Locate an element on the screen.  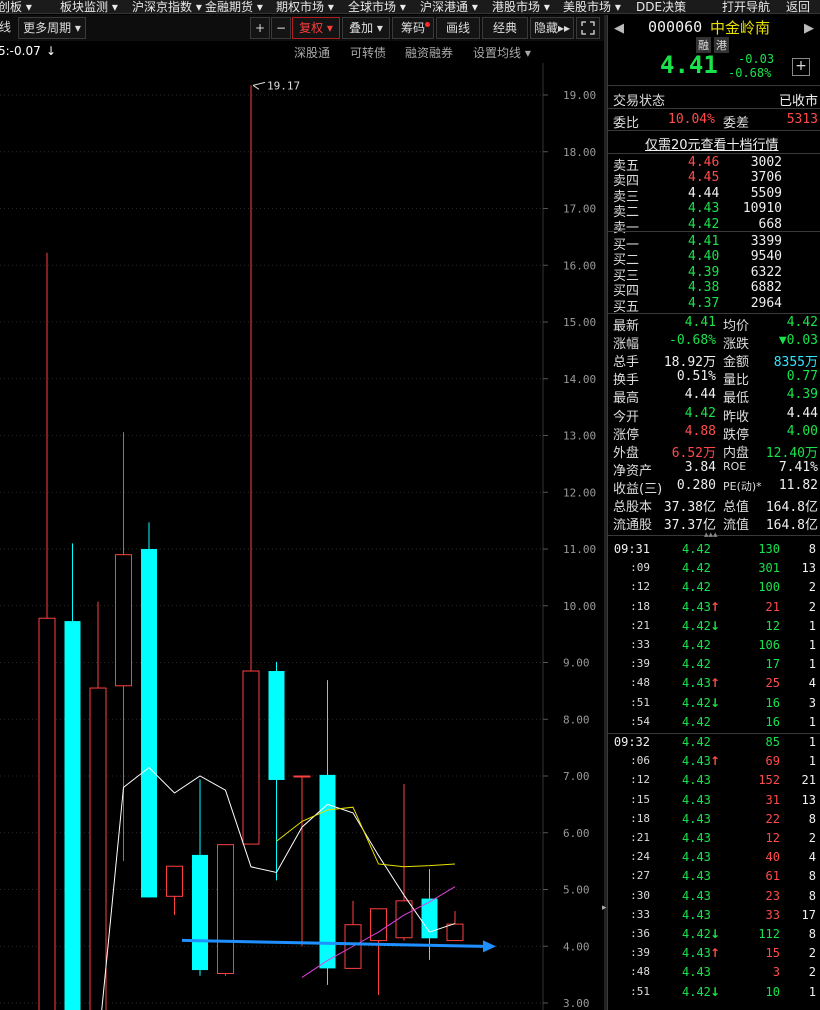
tick-volume: 31 is located at coordinates (772, 799).